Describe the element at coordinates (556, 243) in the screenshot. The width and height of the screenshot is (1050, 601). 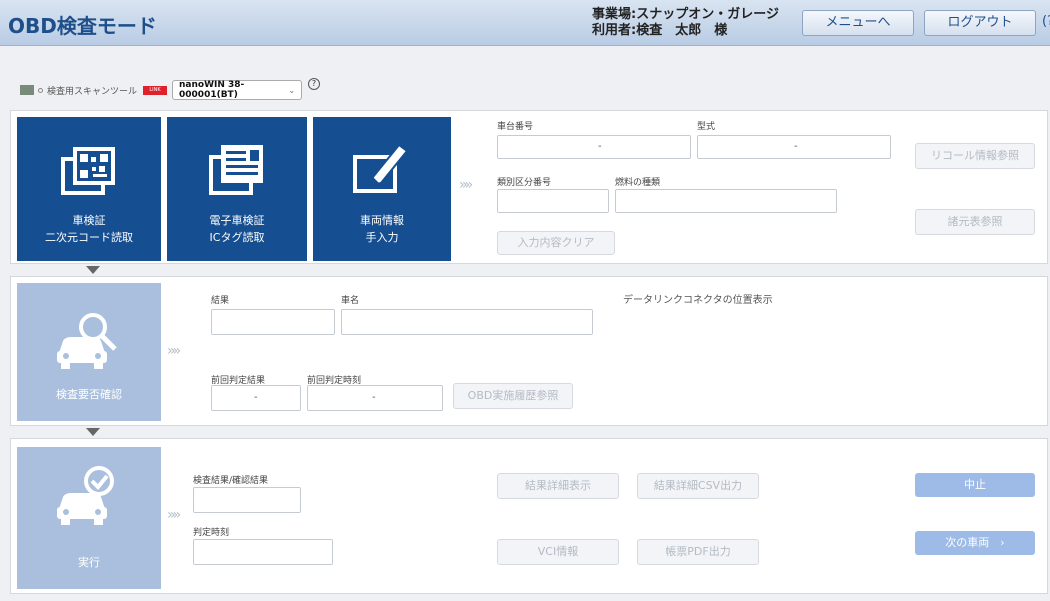
I see `clear-input-button: 入力内容クリア` at that location.